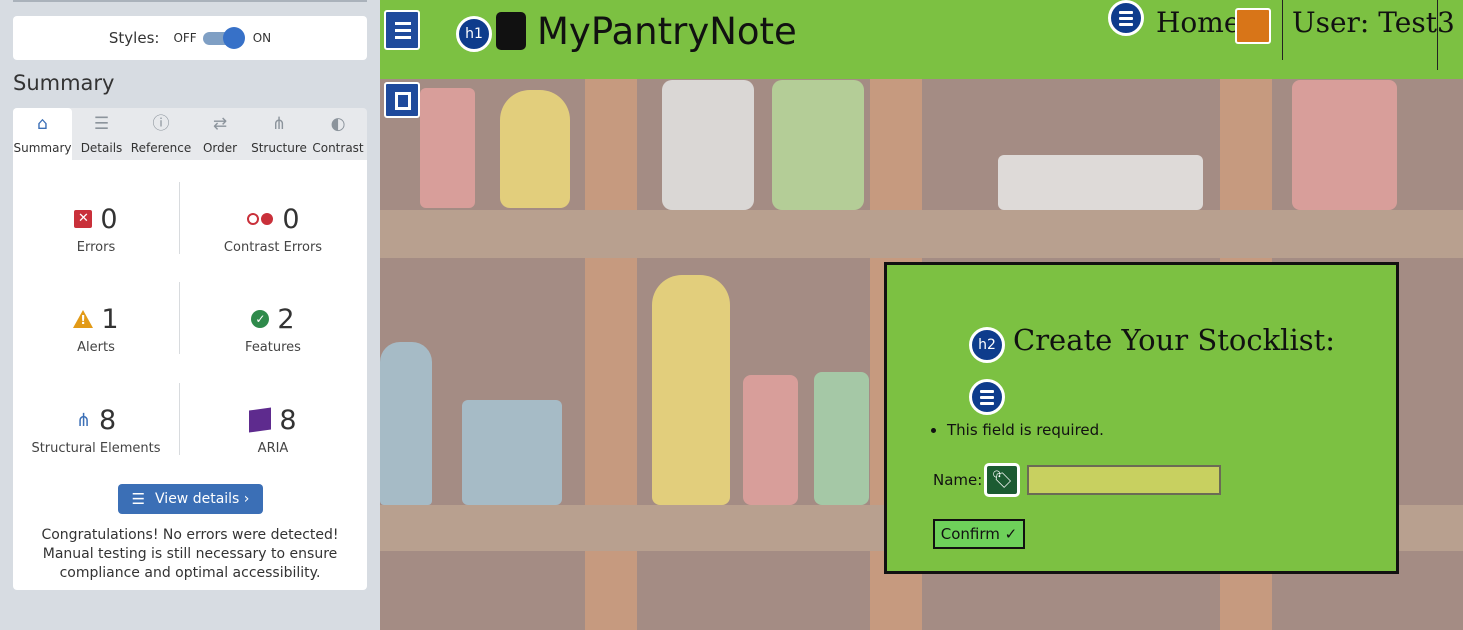 Image resolution: width=1463 pixels, height=630 pixels. What do you see at coordinates (96, 448) in the screenshot?
I see `structural-label: Structural Elements` at bounding box center [96, 448].